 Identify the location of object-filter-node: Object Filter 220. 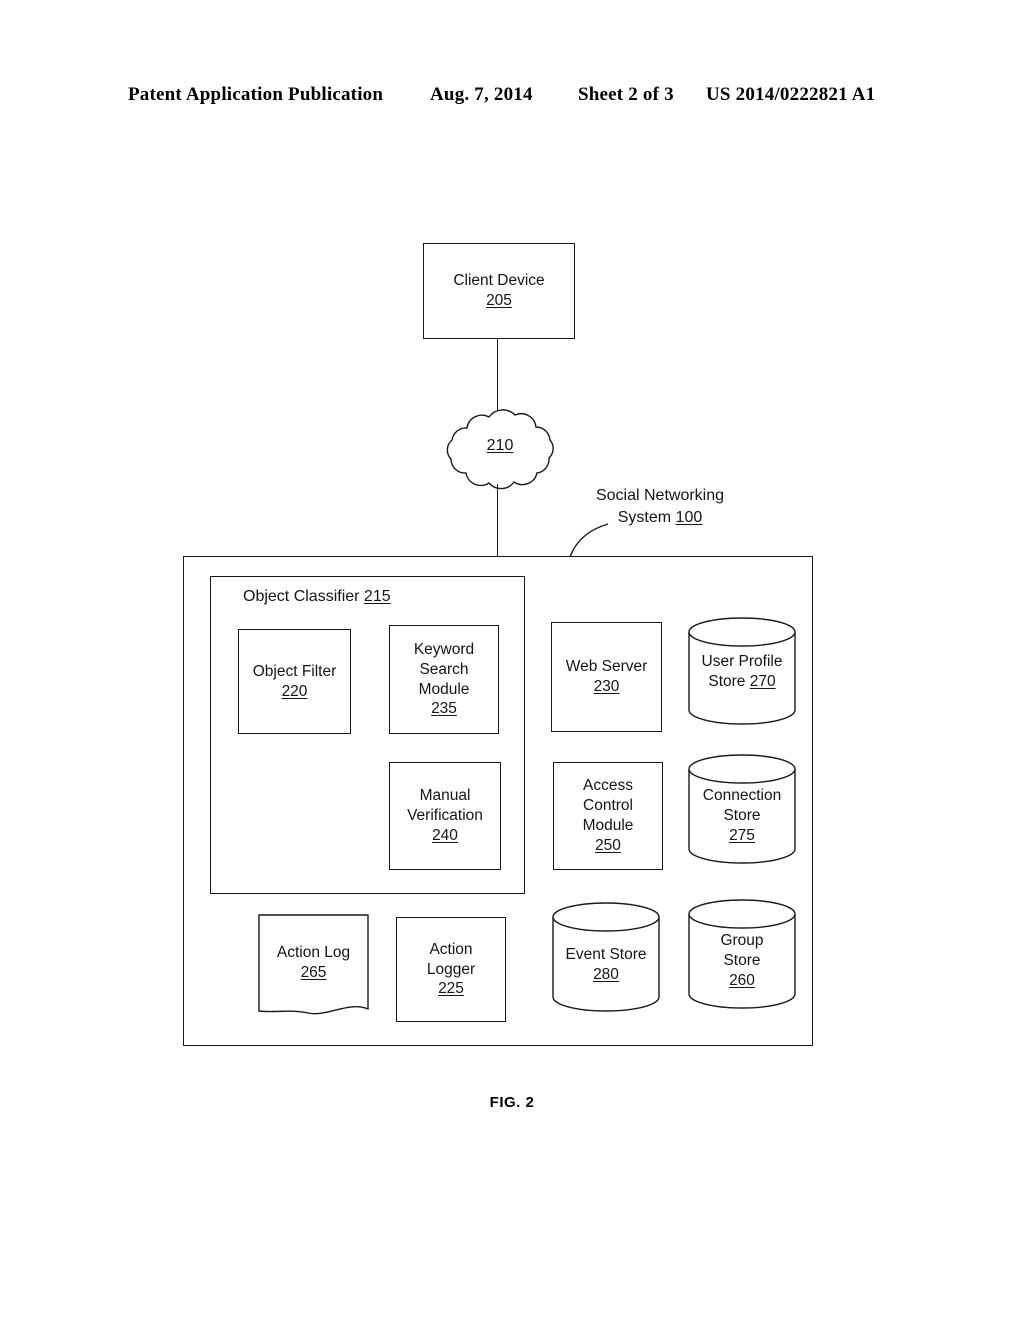
(294, 681).